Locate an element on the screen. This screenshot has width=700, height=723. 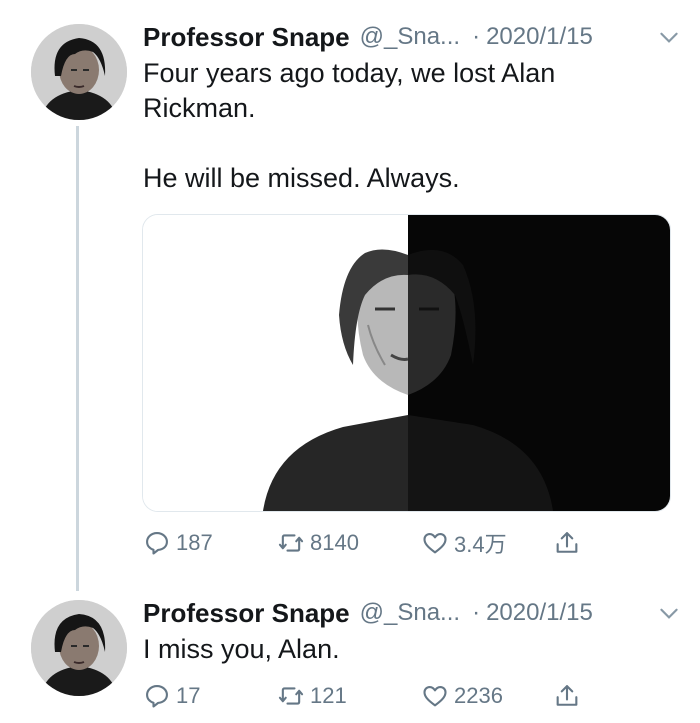
tweet-actions: 187 8140 3.4万 is located at coordinates (373, 543).